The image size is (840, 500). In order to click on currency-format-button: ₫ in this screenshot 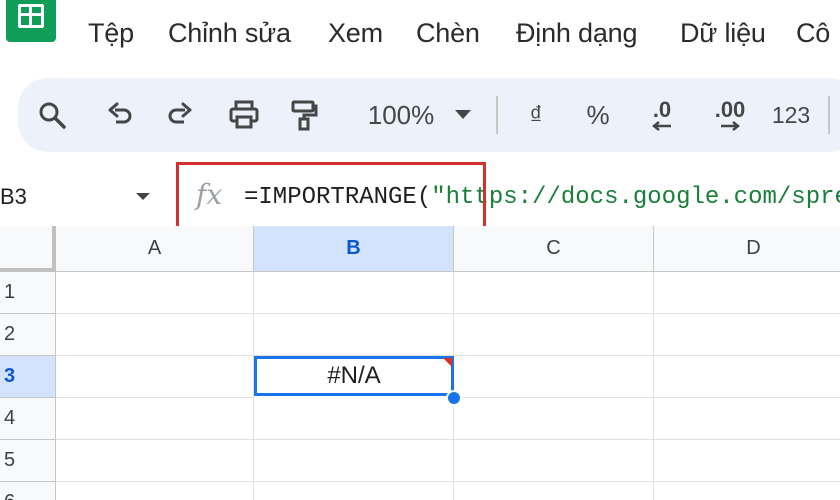, I will do `click(536, 115)`.